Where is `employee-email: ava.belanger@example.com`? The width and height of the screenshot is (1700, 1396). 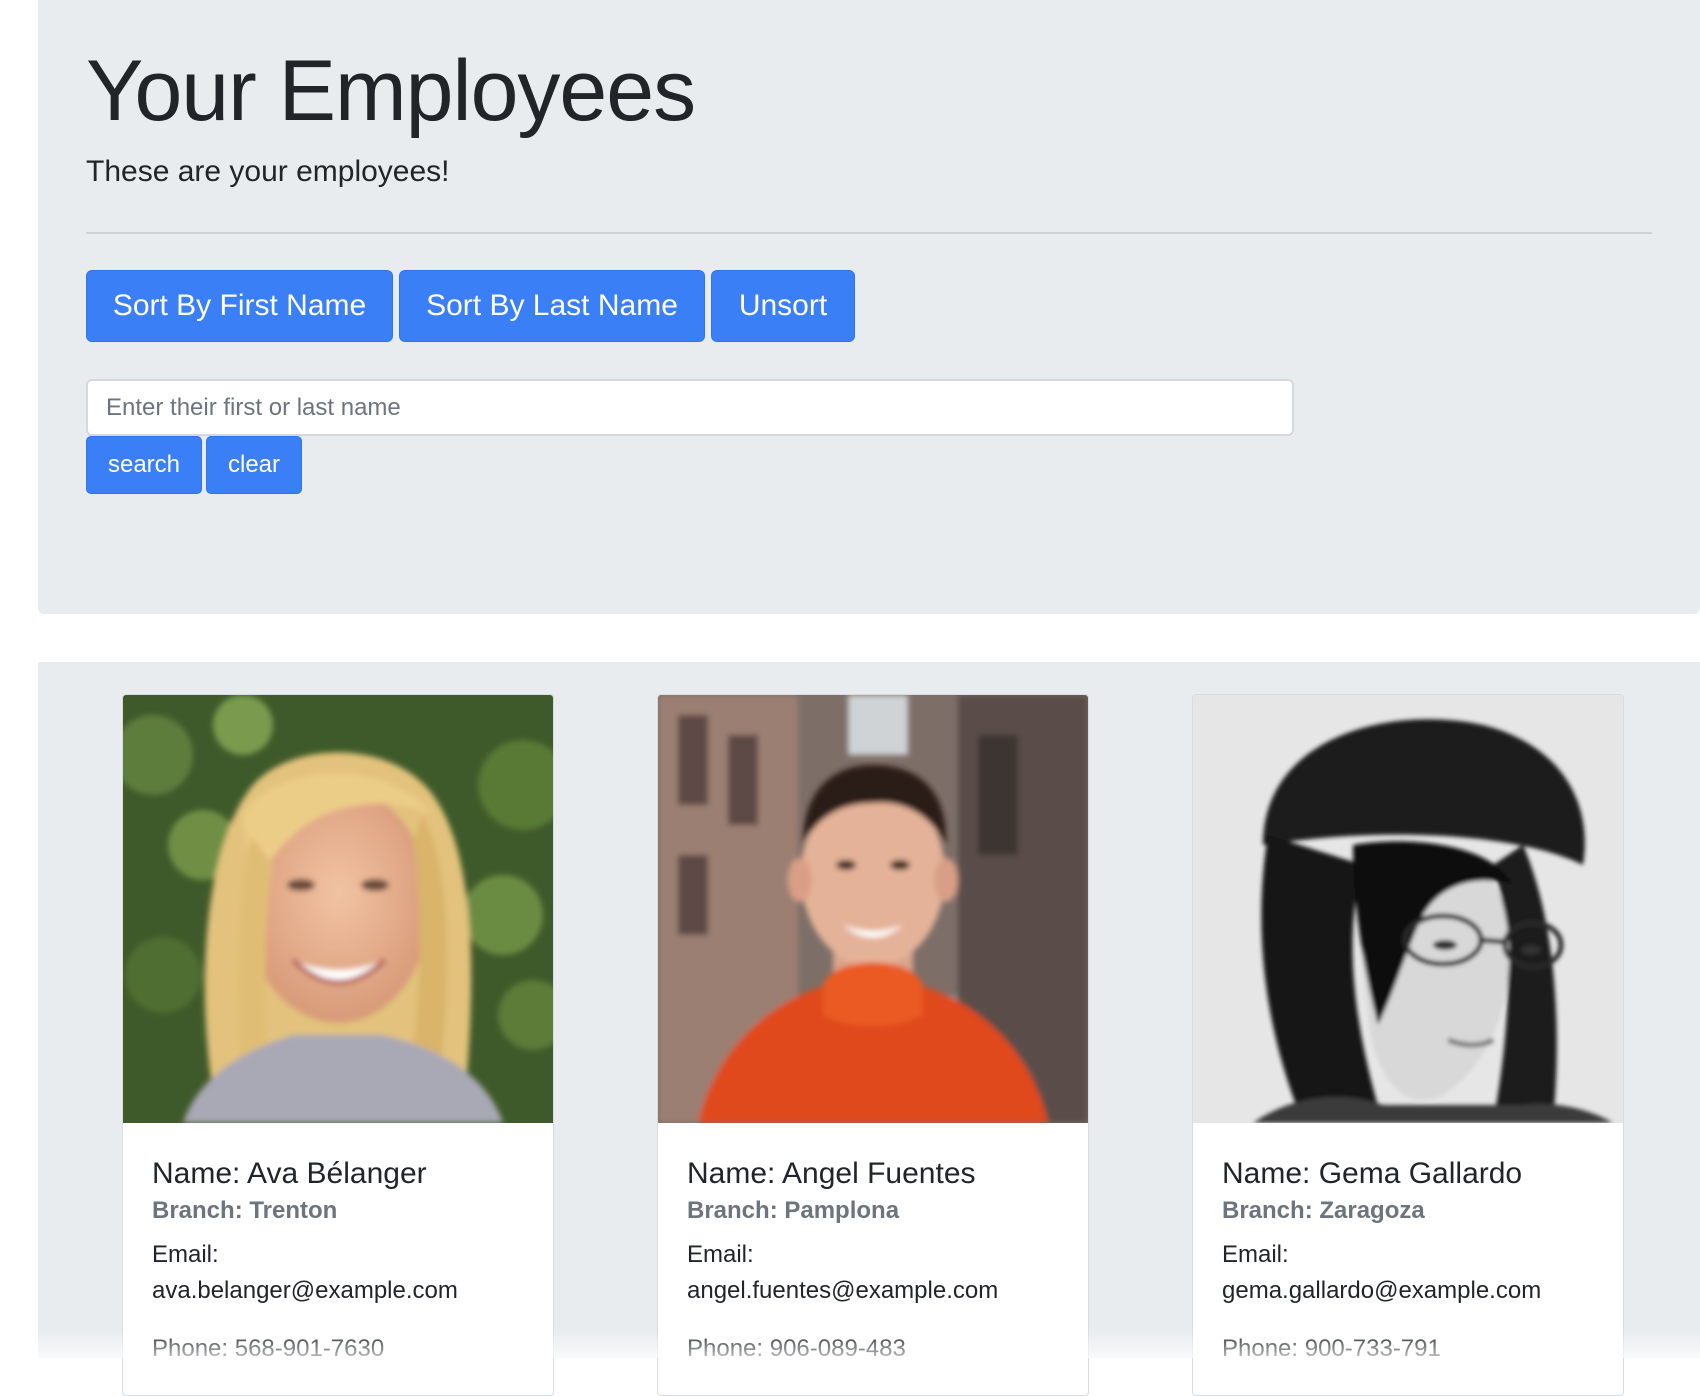 employee-email: ava.belanger@example.com is located at coordinates (305, 1290).